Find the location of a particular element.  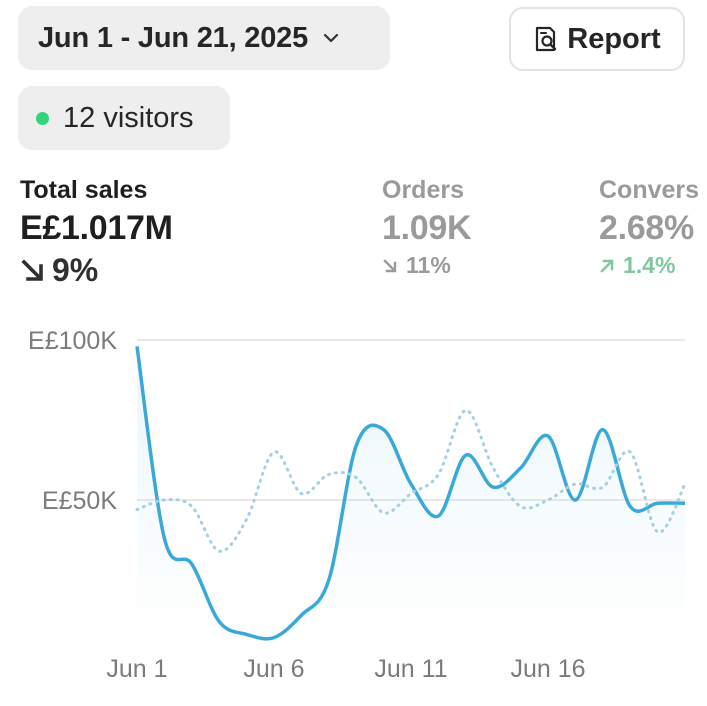

metric-conversion: Convers 2.68% 1.4% is located at coordinates (653, 227).